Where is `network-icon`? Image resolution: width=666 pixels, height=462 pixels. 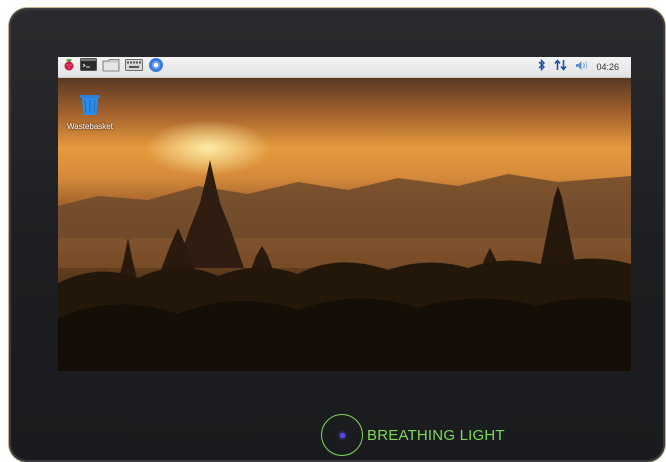 network-icon is located at coordinates (561, 67).